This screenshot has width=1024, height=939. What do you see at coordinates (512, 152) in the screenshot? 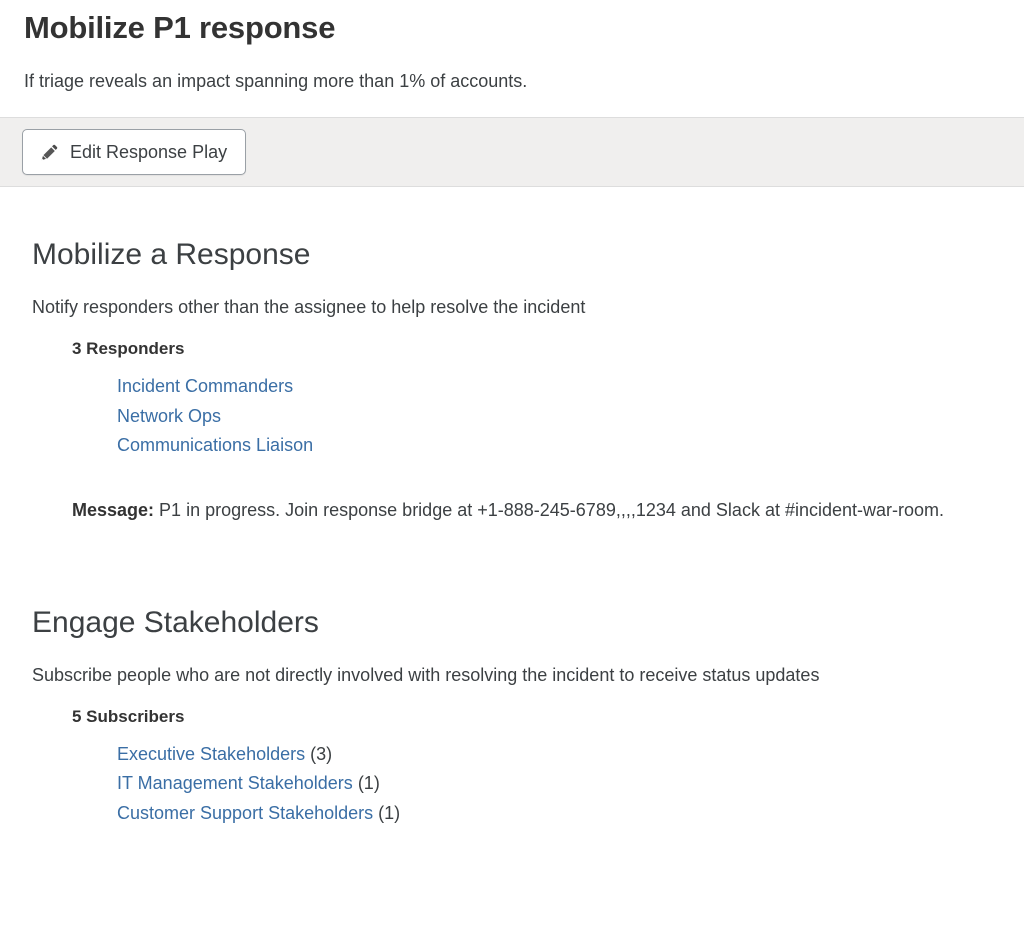
I see `action-toolbar: Edit Response Play` at bounding box center [512, 152].